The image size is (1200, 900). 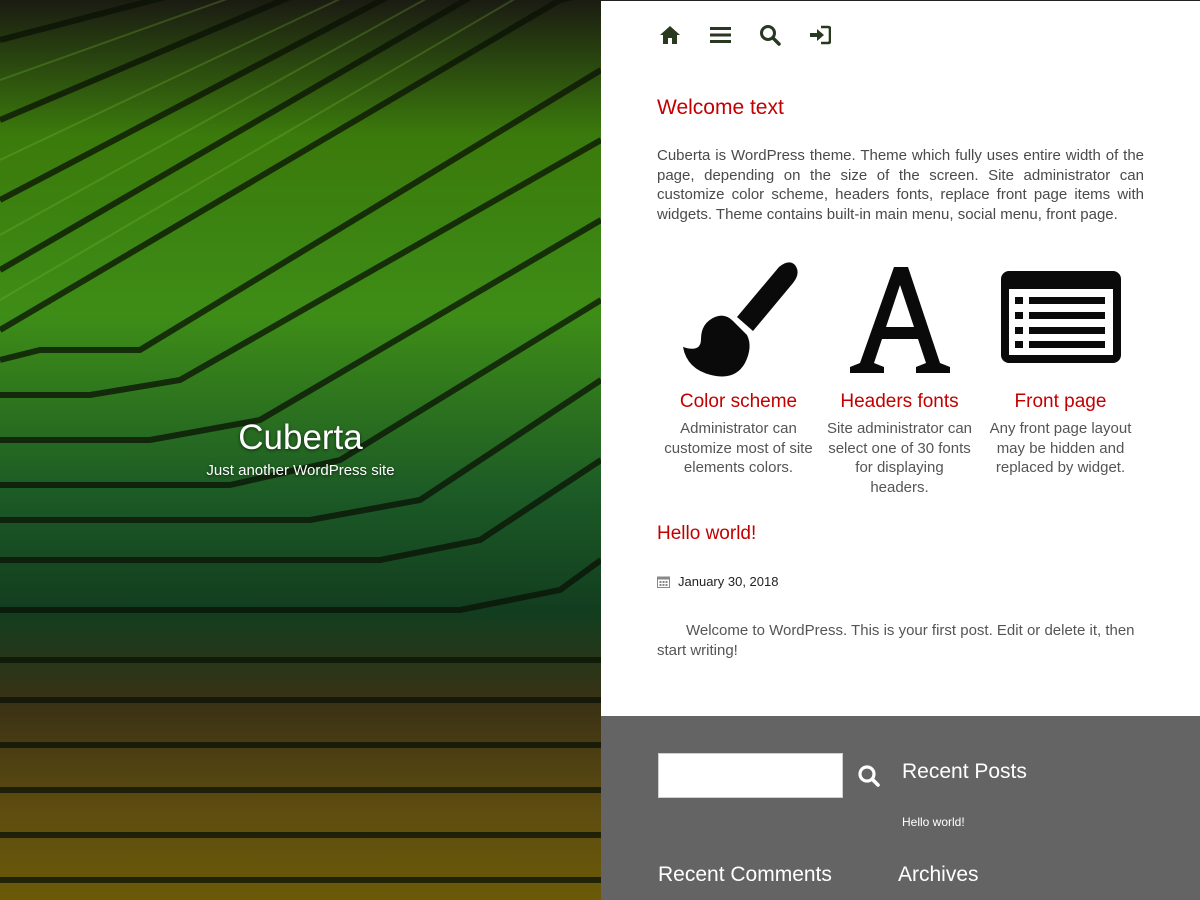 I want to click on search-submit-icon, so click(x=869, y=776).